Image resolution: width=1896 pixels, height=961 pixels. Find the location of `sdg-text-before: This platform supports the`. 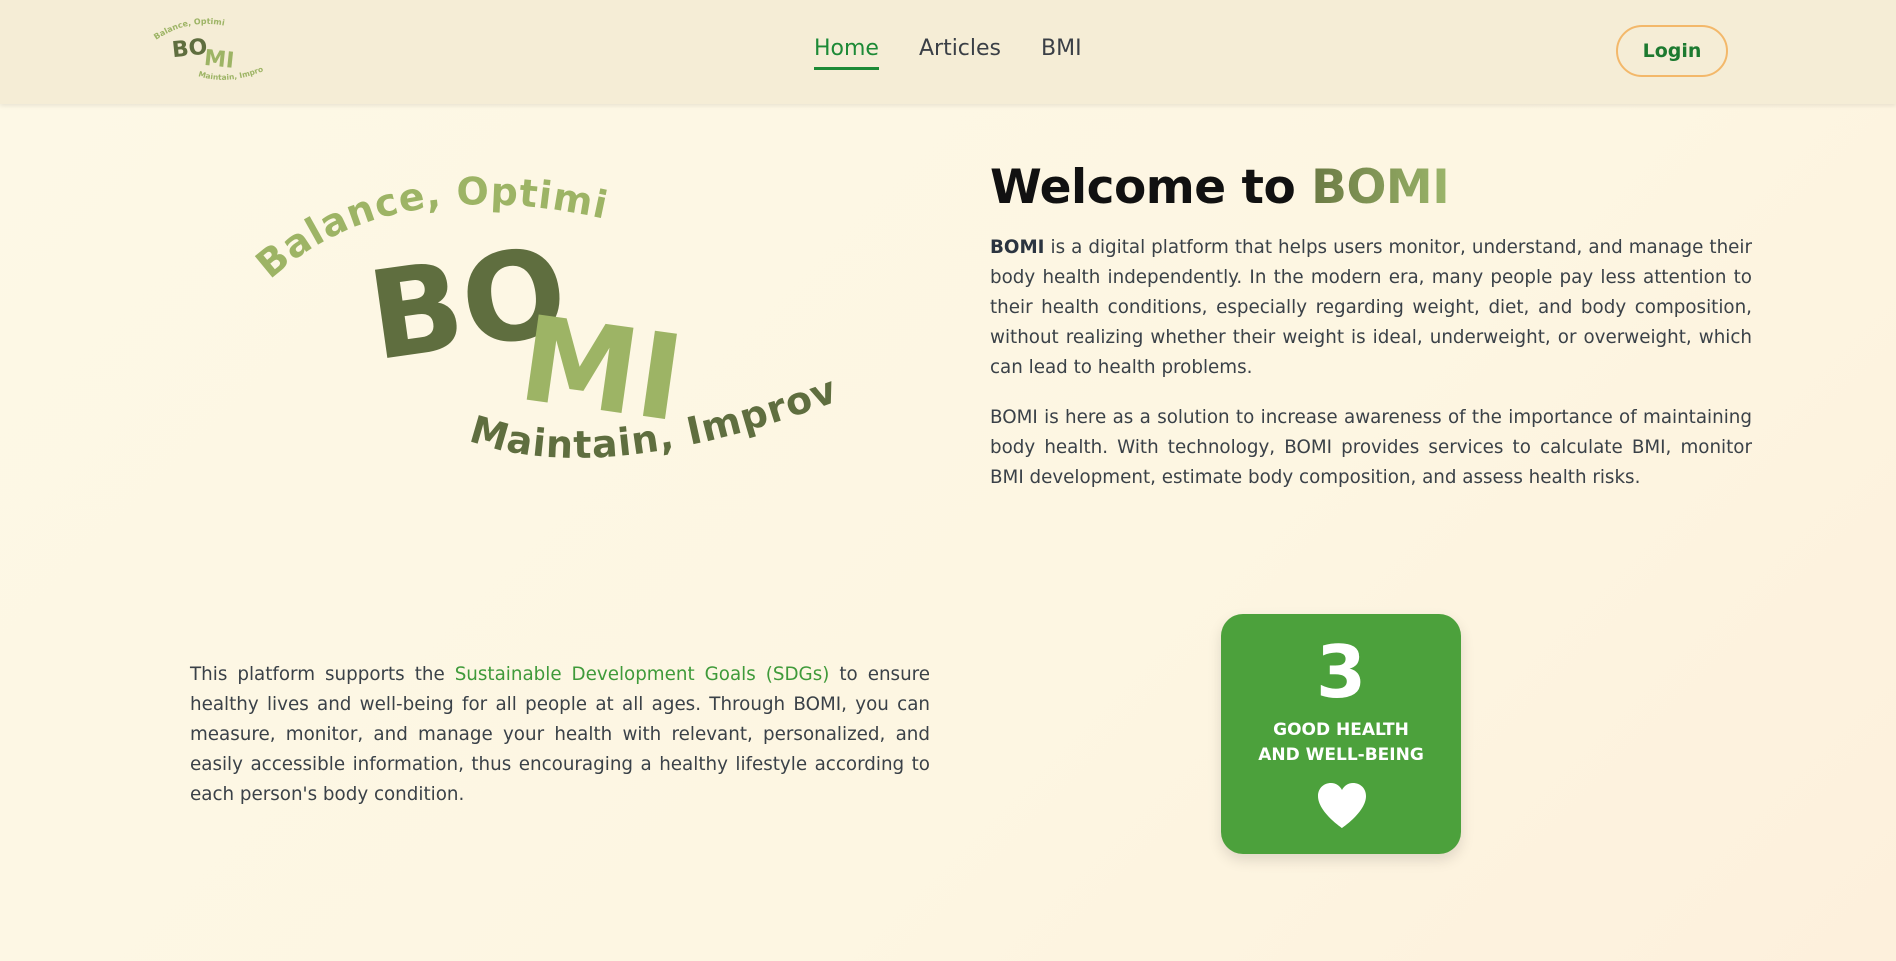

sdg-text-before: This platform supports the is located at coordinates (322, 674).